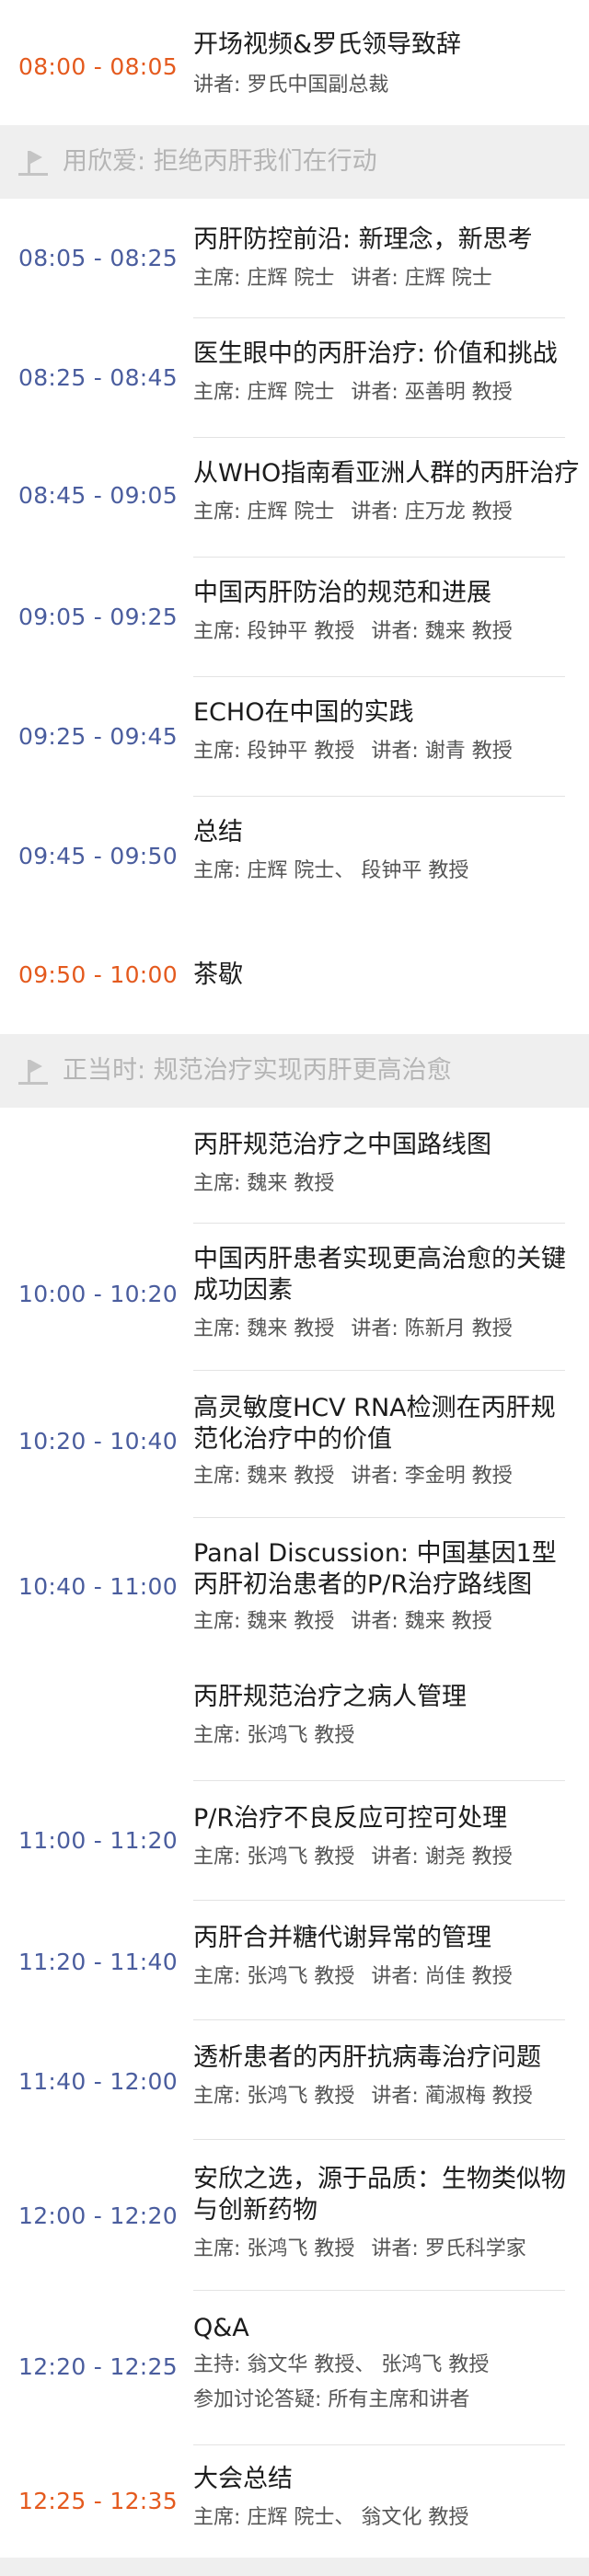  What do you see at coordinates (294, 62) in the screenshot?
I see `agenda-item-opening: 08:00 - 08:05 开场视频&罗氏领导致辞 讲者: 罗氏中国副总裁` at bounding box center [294, 62].